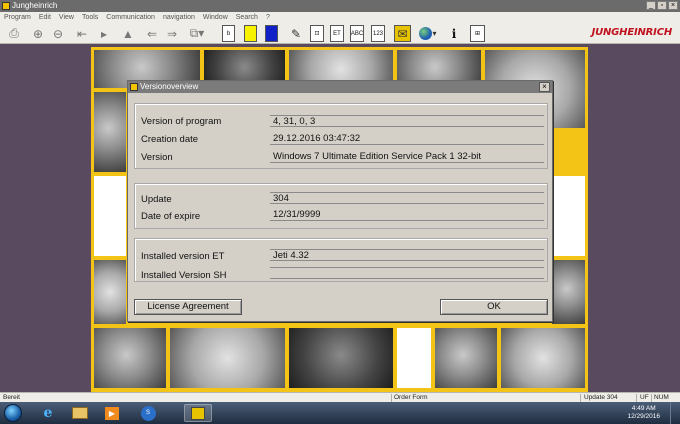 This screenshot has height=424, width=680. Describe the element at coordinates (112, 413) in the screenshot. I see `media-player-icon: ▶` at that location.